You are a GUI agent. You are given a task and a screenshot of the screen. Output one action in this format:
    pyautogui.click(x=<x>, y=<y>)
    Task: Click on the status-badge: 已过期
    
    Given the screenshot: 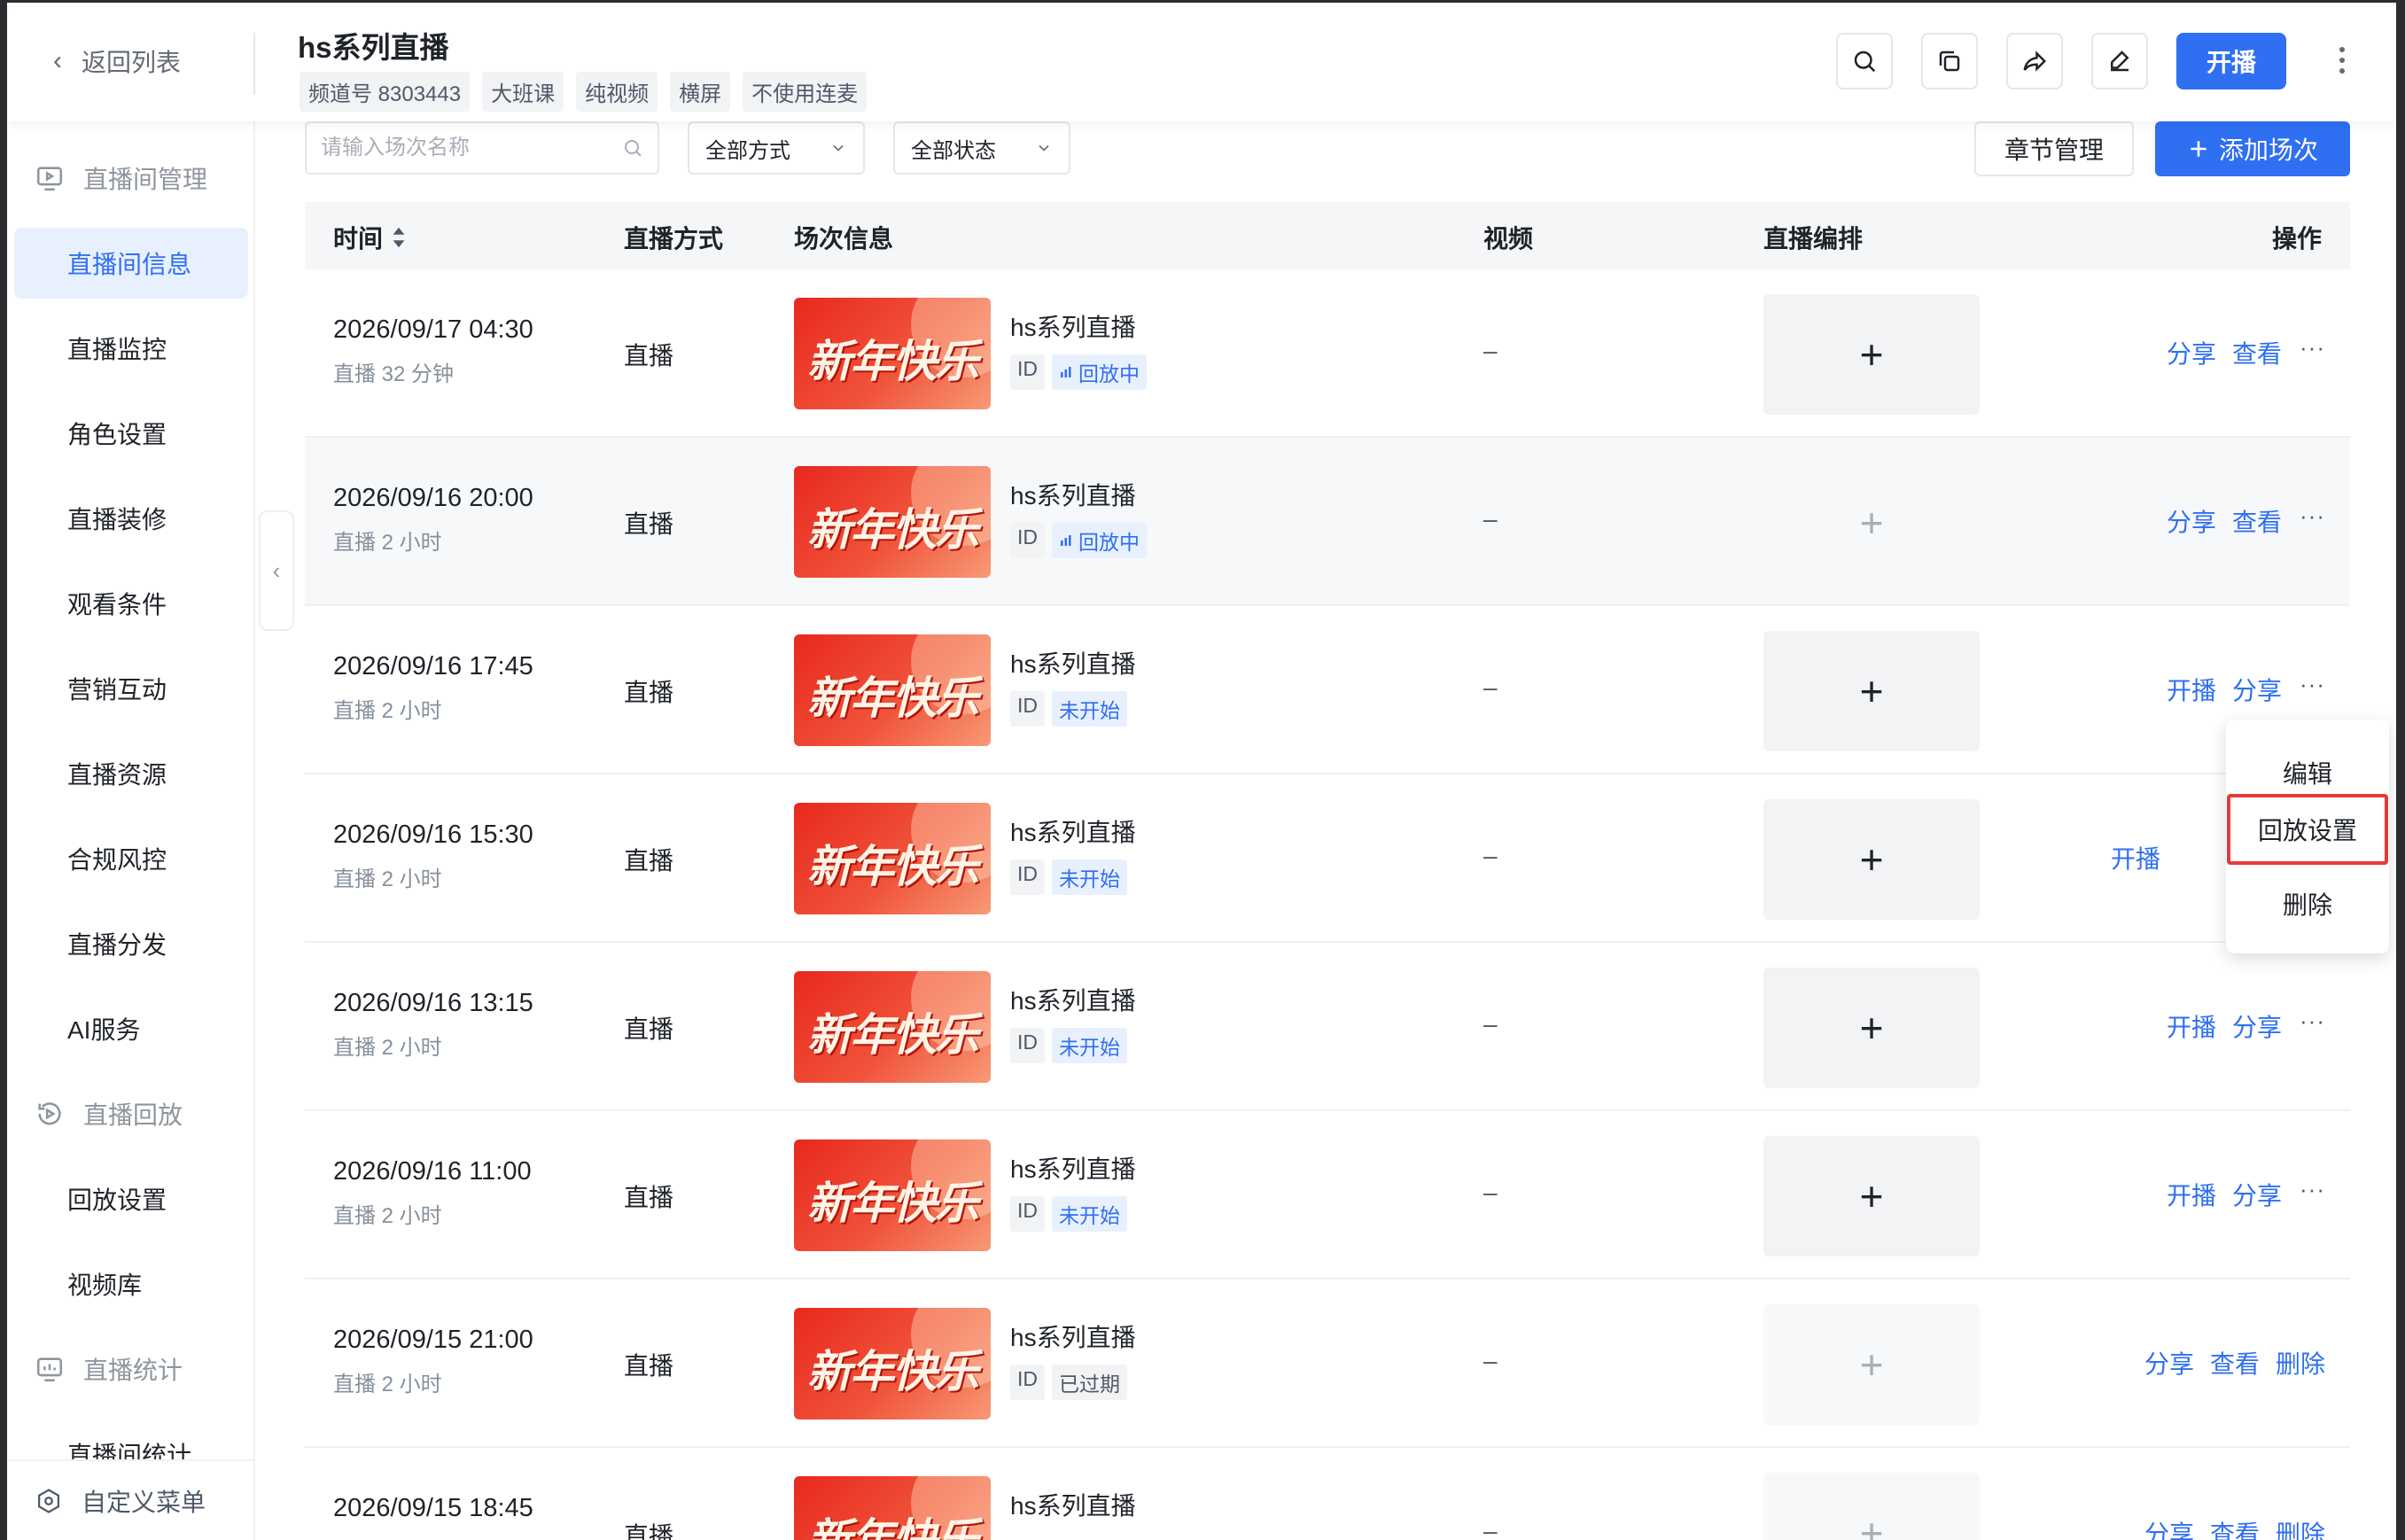 What is the action you would take?
    pyautogui.click(x=1089, y=1382)
    